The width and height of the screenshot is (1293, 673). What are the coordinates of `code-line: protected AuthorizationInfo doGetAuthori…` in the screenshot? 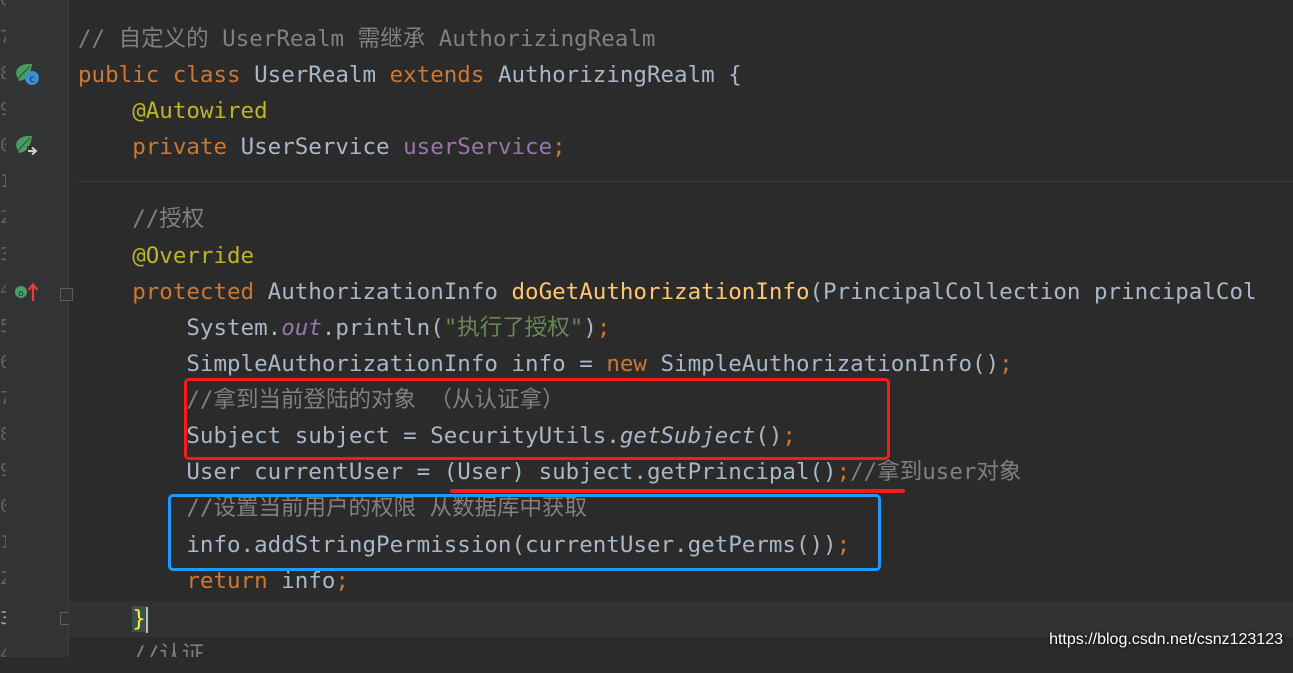 It's located at (694, 292).